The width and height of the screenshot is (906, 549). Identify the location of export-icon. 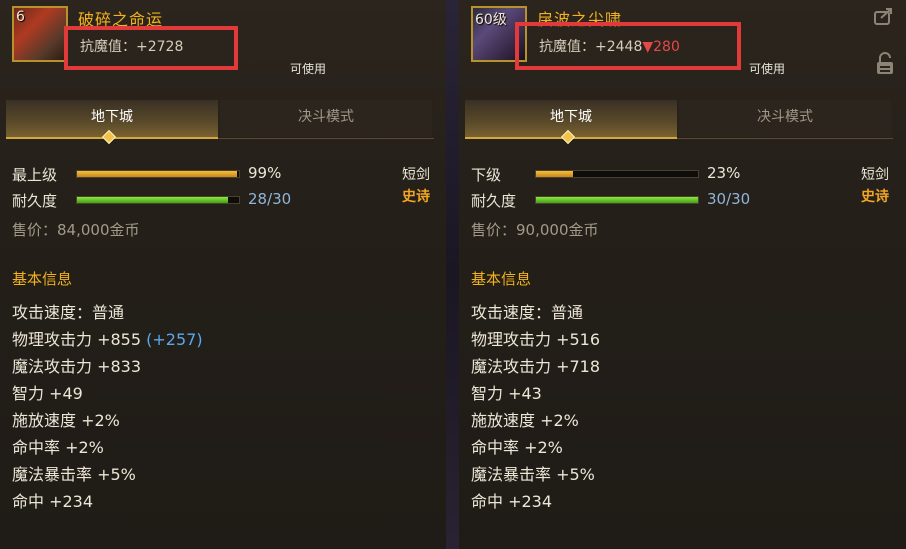
(883, 16).